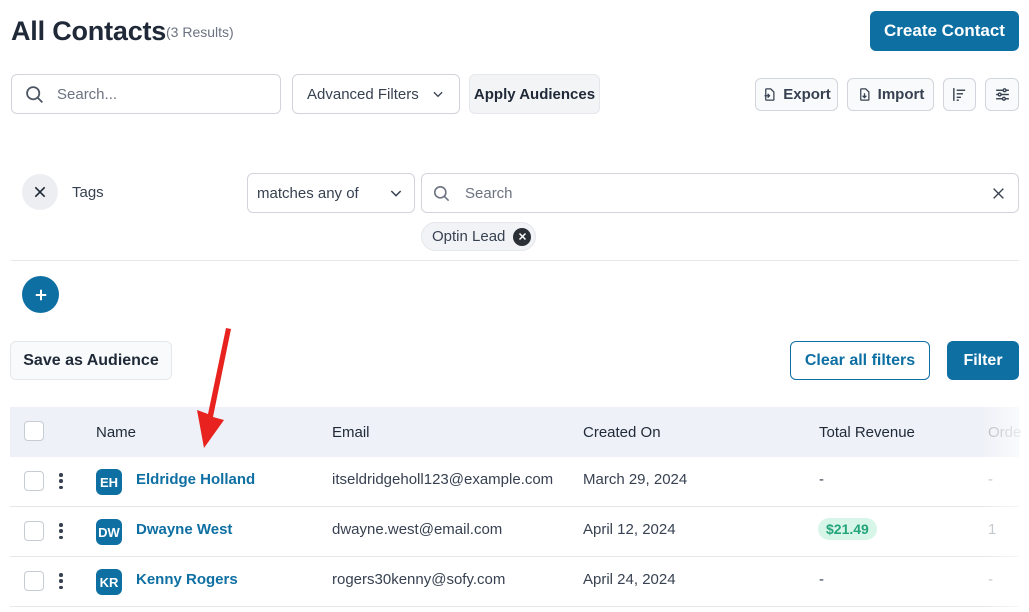 Image resolution: width=1029 pixels, height=612 pixels. Describe the element at coordinates (847, 529) in the screenshot. I see `revenue-badge: $21.49` at that location.